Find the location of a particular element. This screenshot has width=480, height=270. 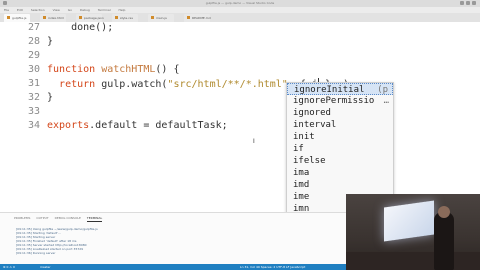

code-line: function watchHTML() { is located at coordinates (113, 69).